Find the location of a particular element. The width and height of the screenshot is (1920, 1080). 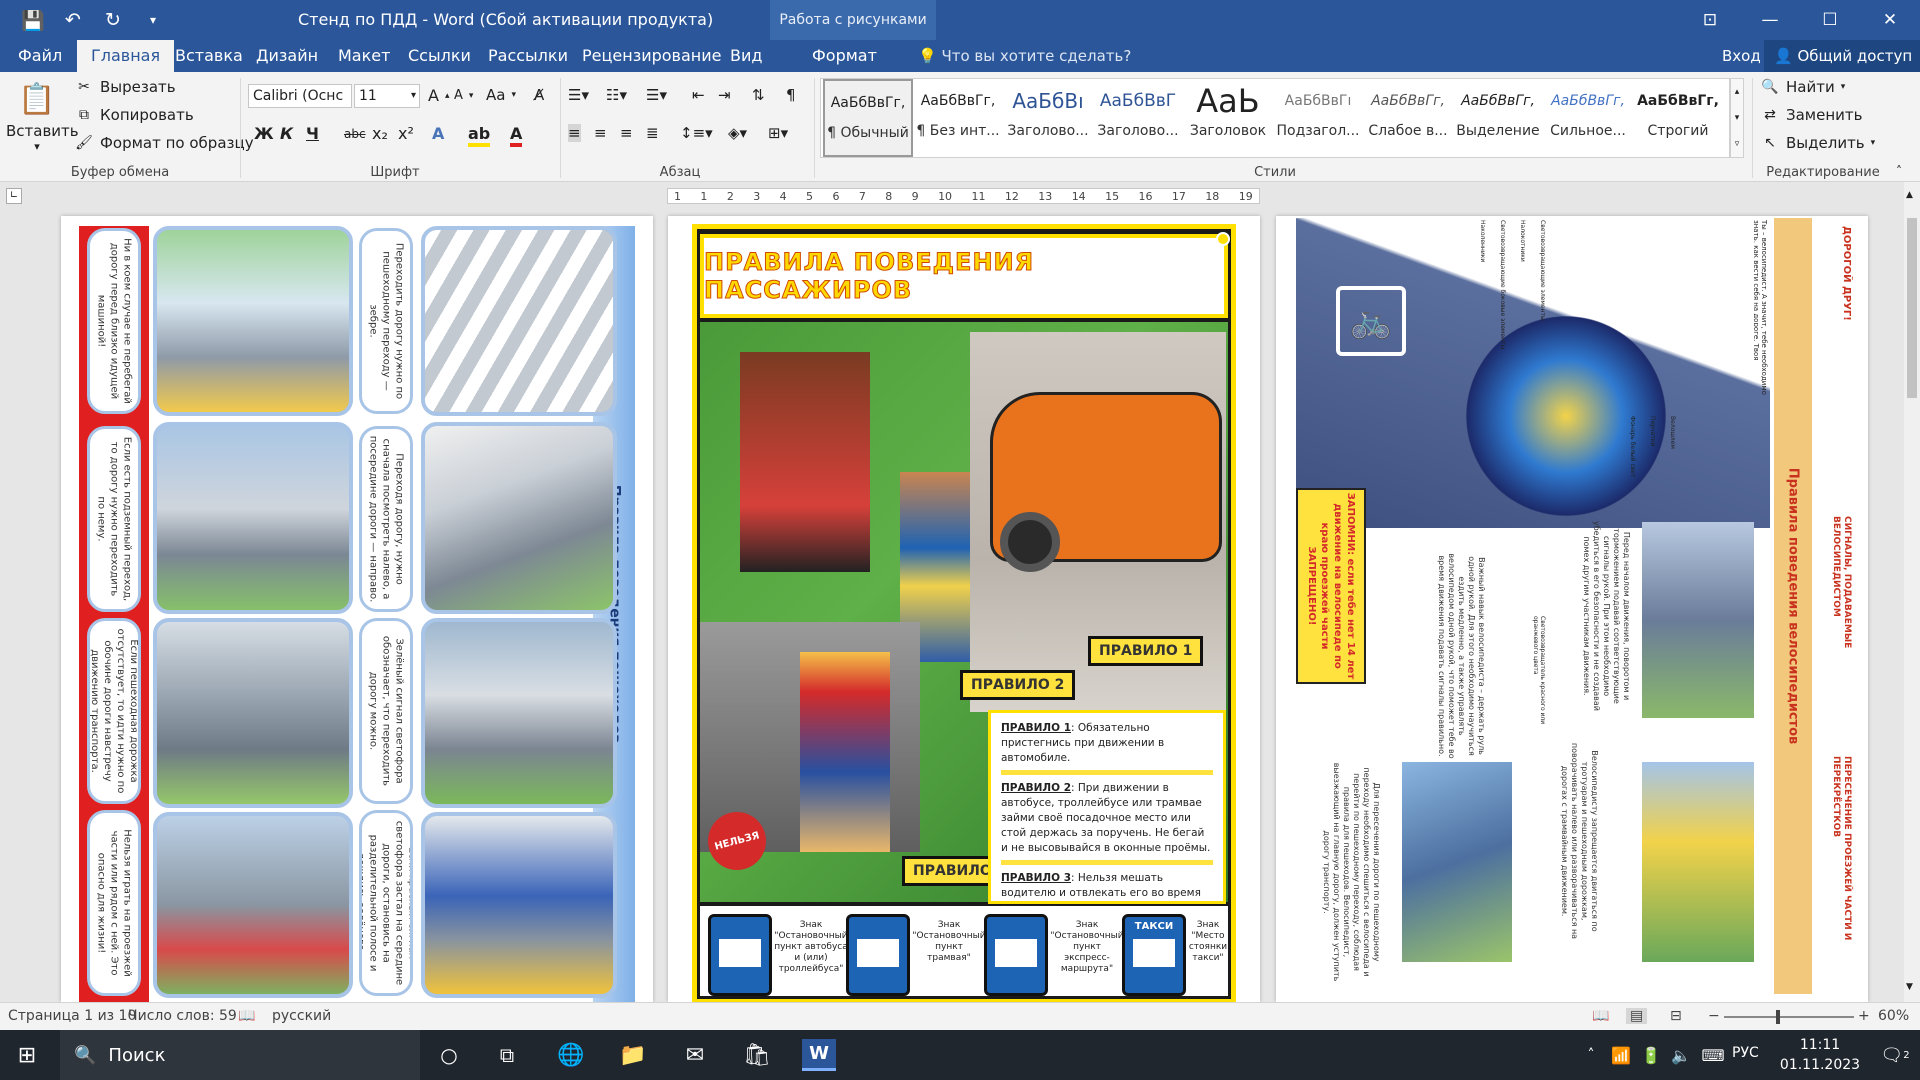

sort-icon: ⇅ is located at coordinates (758, 95).